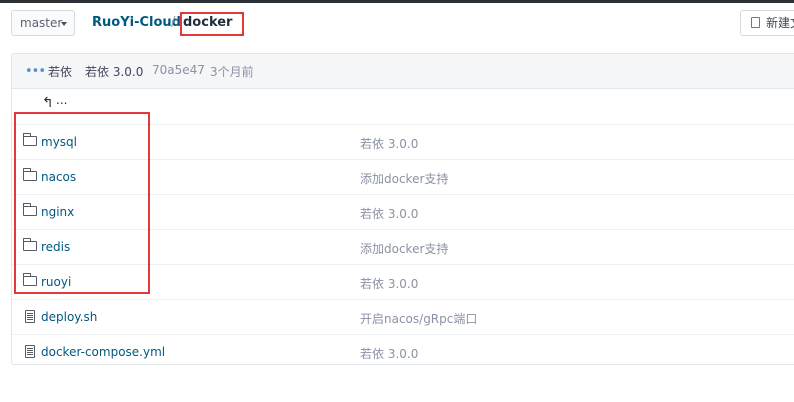 This screenshot has height=402, width=794. What do you see at coordinates (64, 24) in the screenshot?
I see `caret-down-icon` at bounding box center [64, 24].